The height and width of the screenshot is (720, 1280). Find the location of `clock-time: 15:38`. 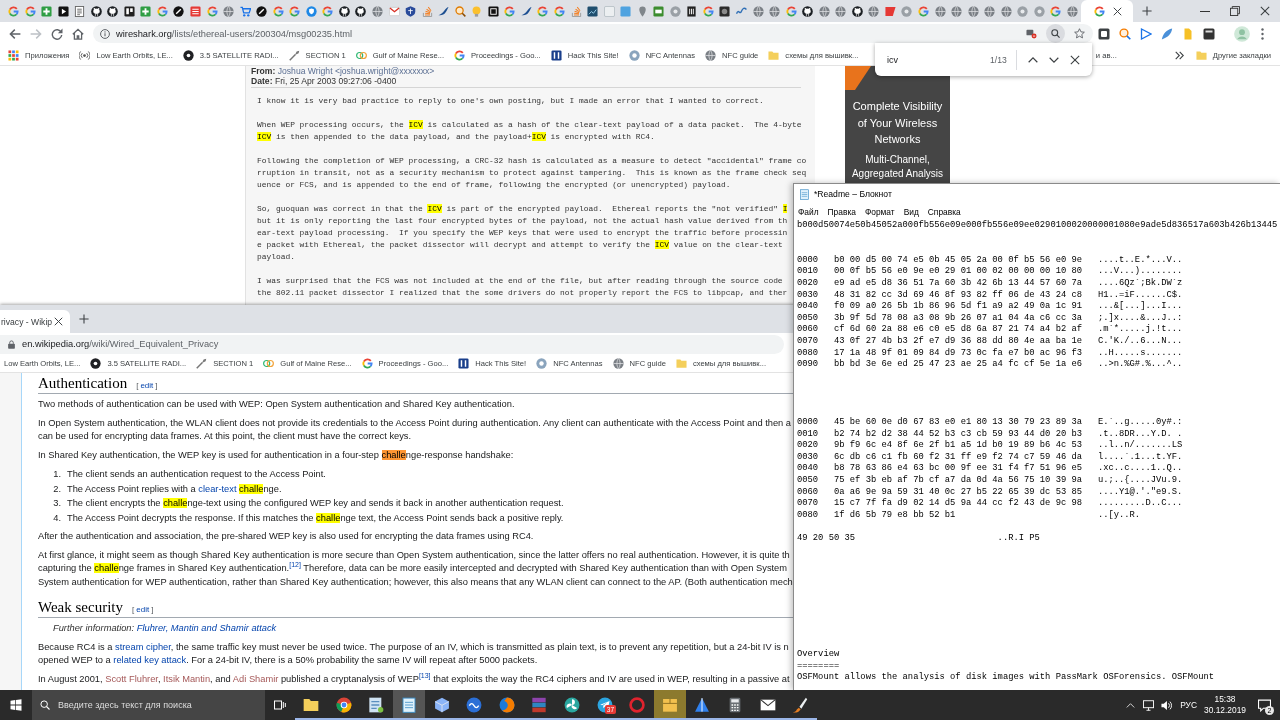

clock-time: 15:38 is located at coordinates (1225, 699).